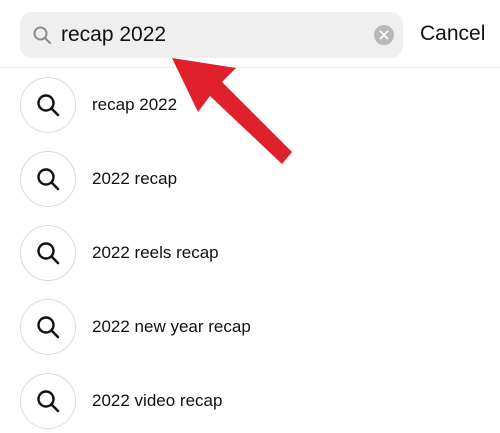  Describe the element at coordinates (384, 35) in the screenshot. I see `clear-icon` at that location.